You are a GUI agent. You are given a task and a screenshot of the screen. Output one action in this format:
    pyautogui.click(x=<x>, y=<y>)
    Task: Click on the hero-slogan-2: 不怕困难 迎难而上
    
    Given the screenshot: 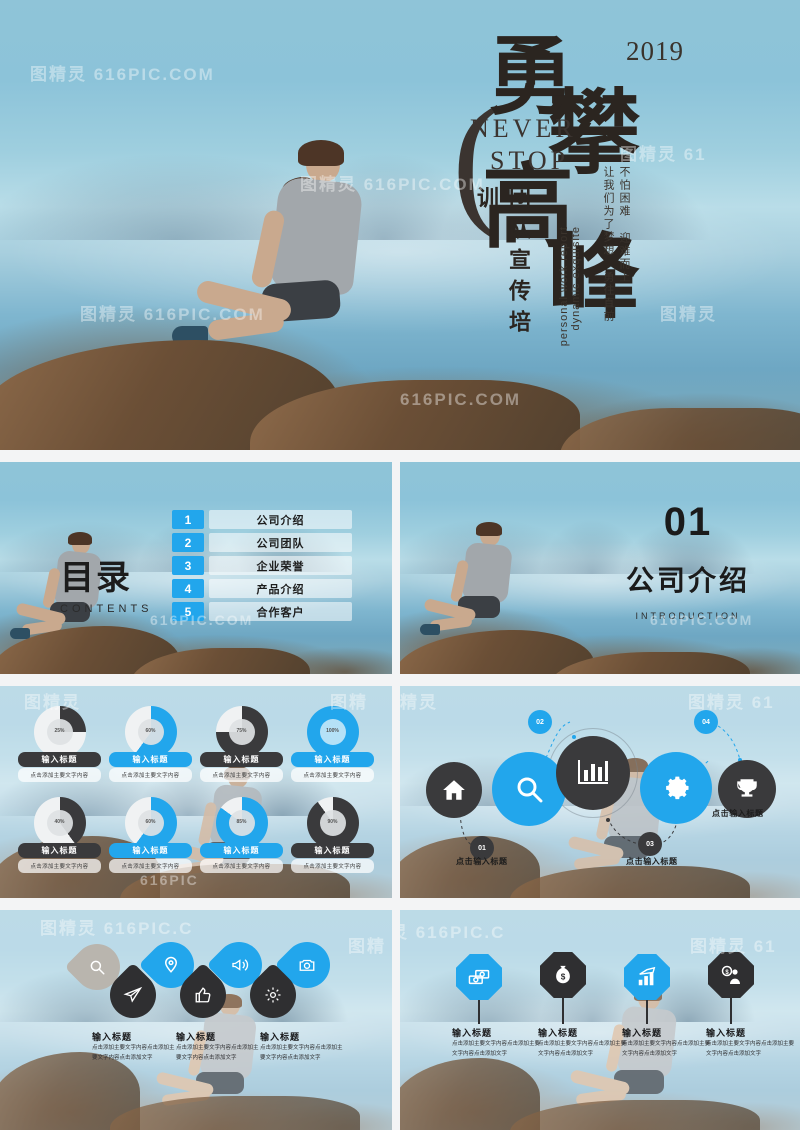 What is the action you would take?
    pyautogui.click(x=624, y=225)
    